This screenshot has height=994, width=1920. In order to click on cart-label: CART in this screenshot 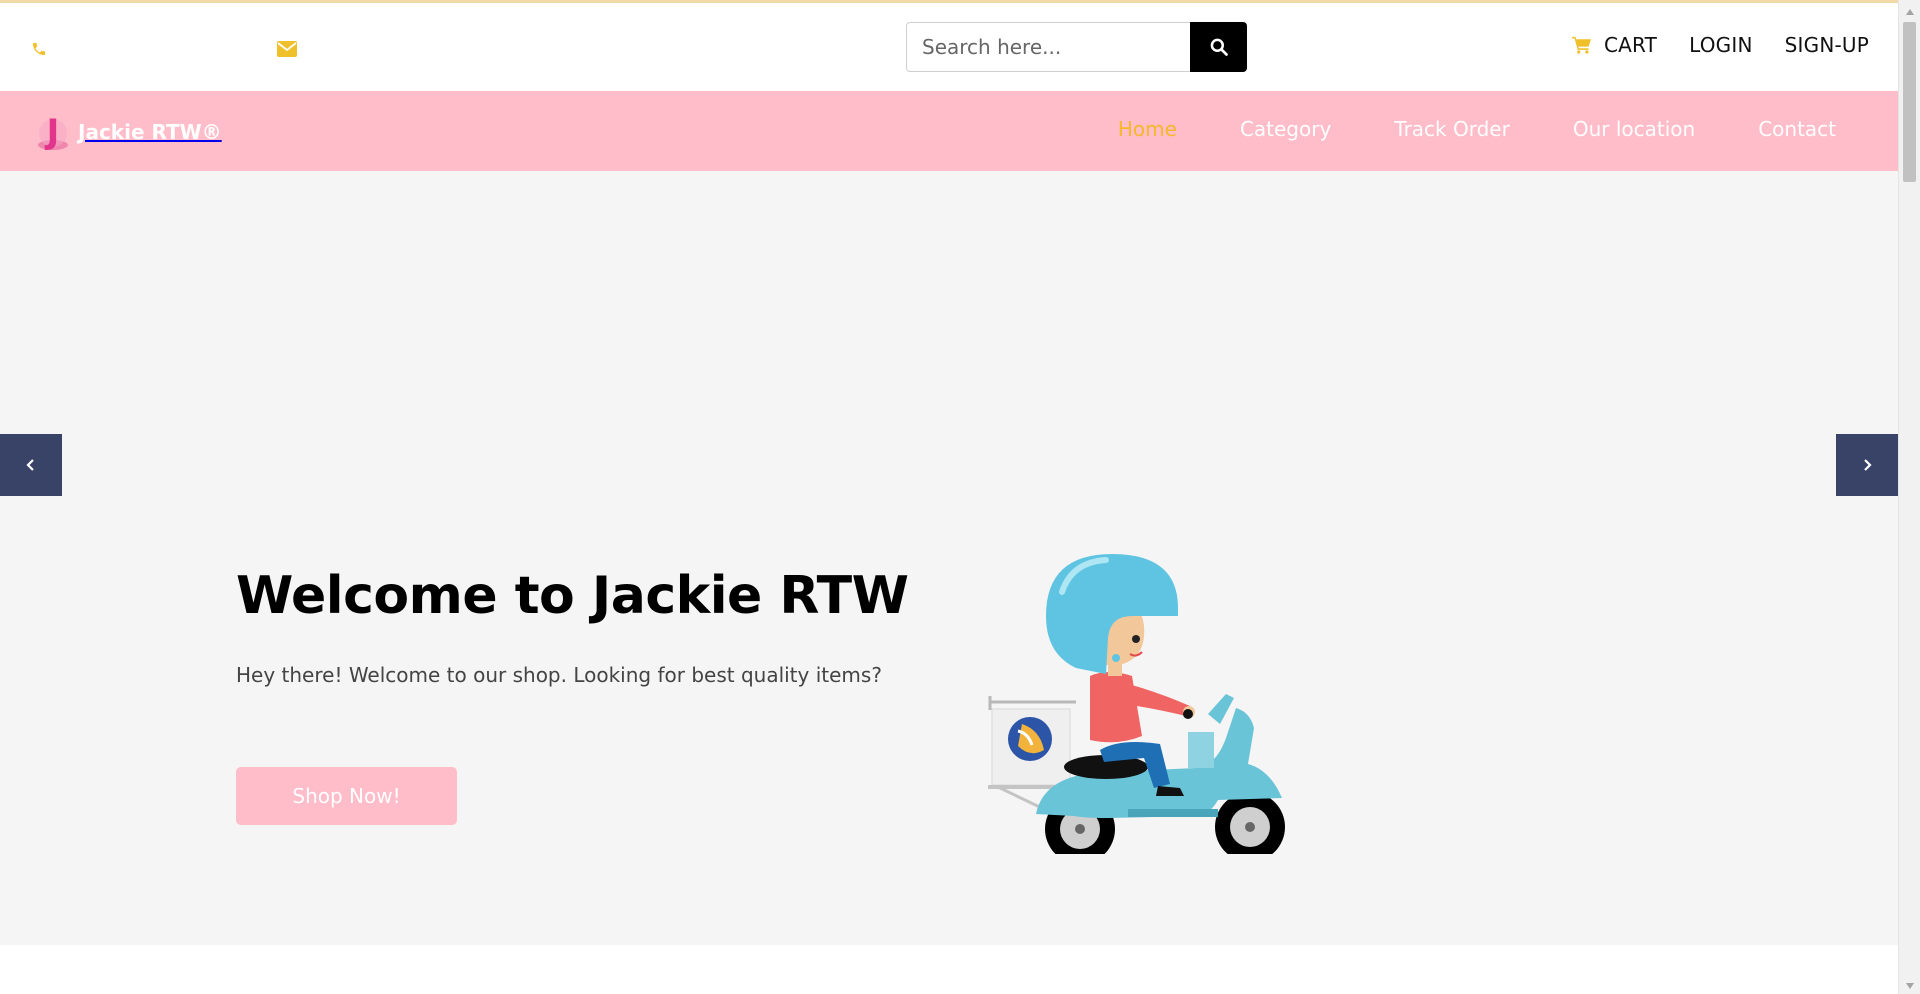, I will do `click(1630, 45)`.